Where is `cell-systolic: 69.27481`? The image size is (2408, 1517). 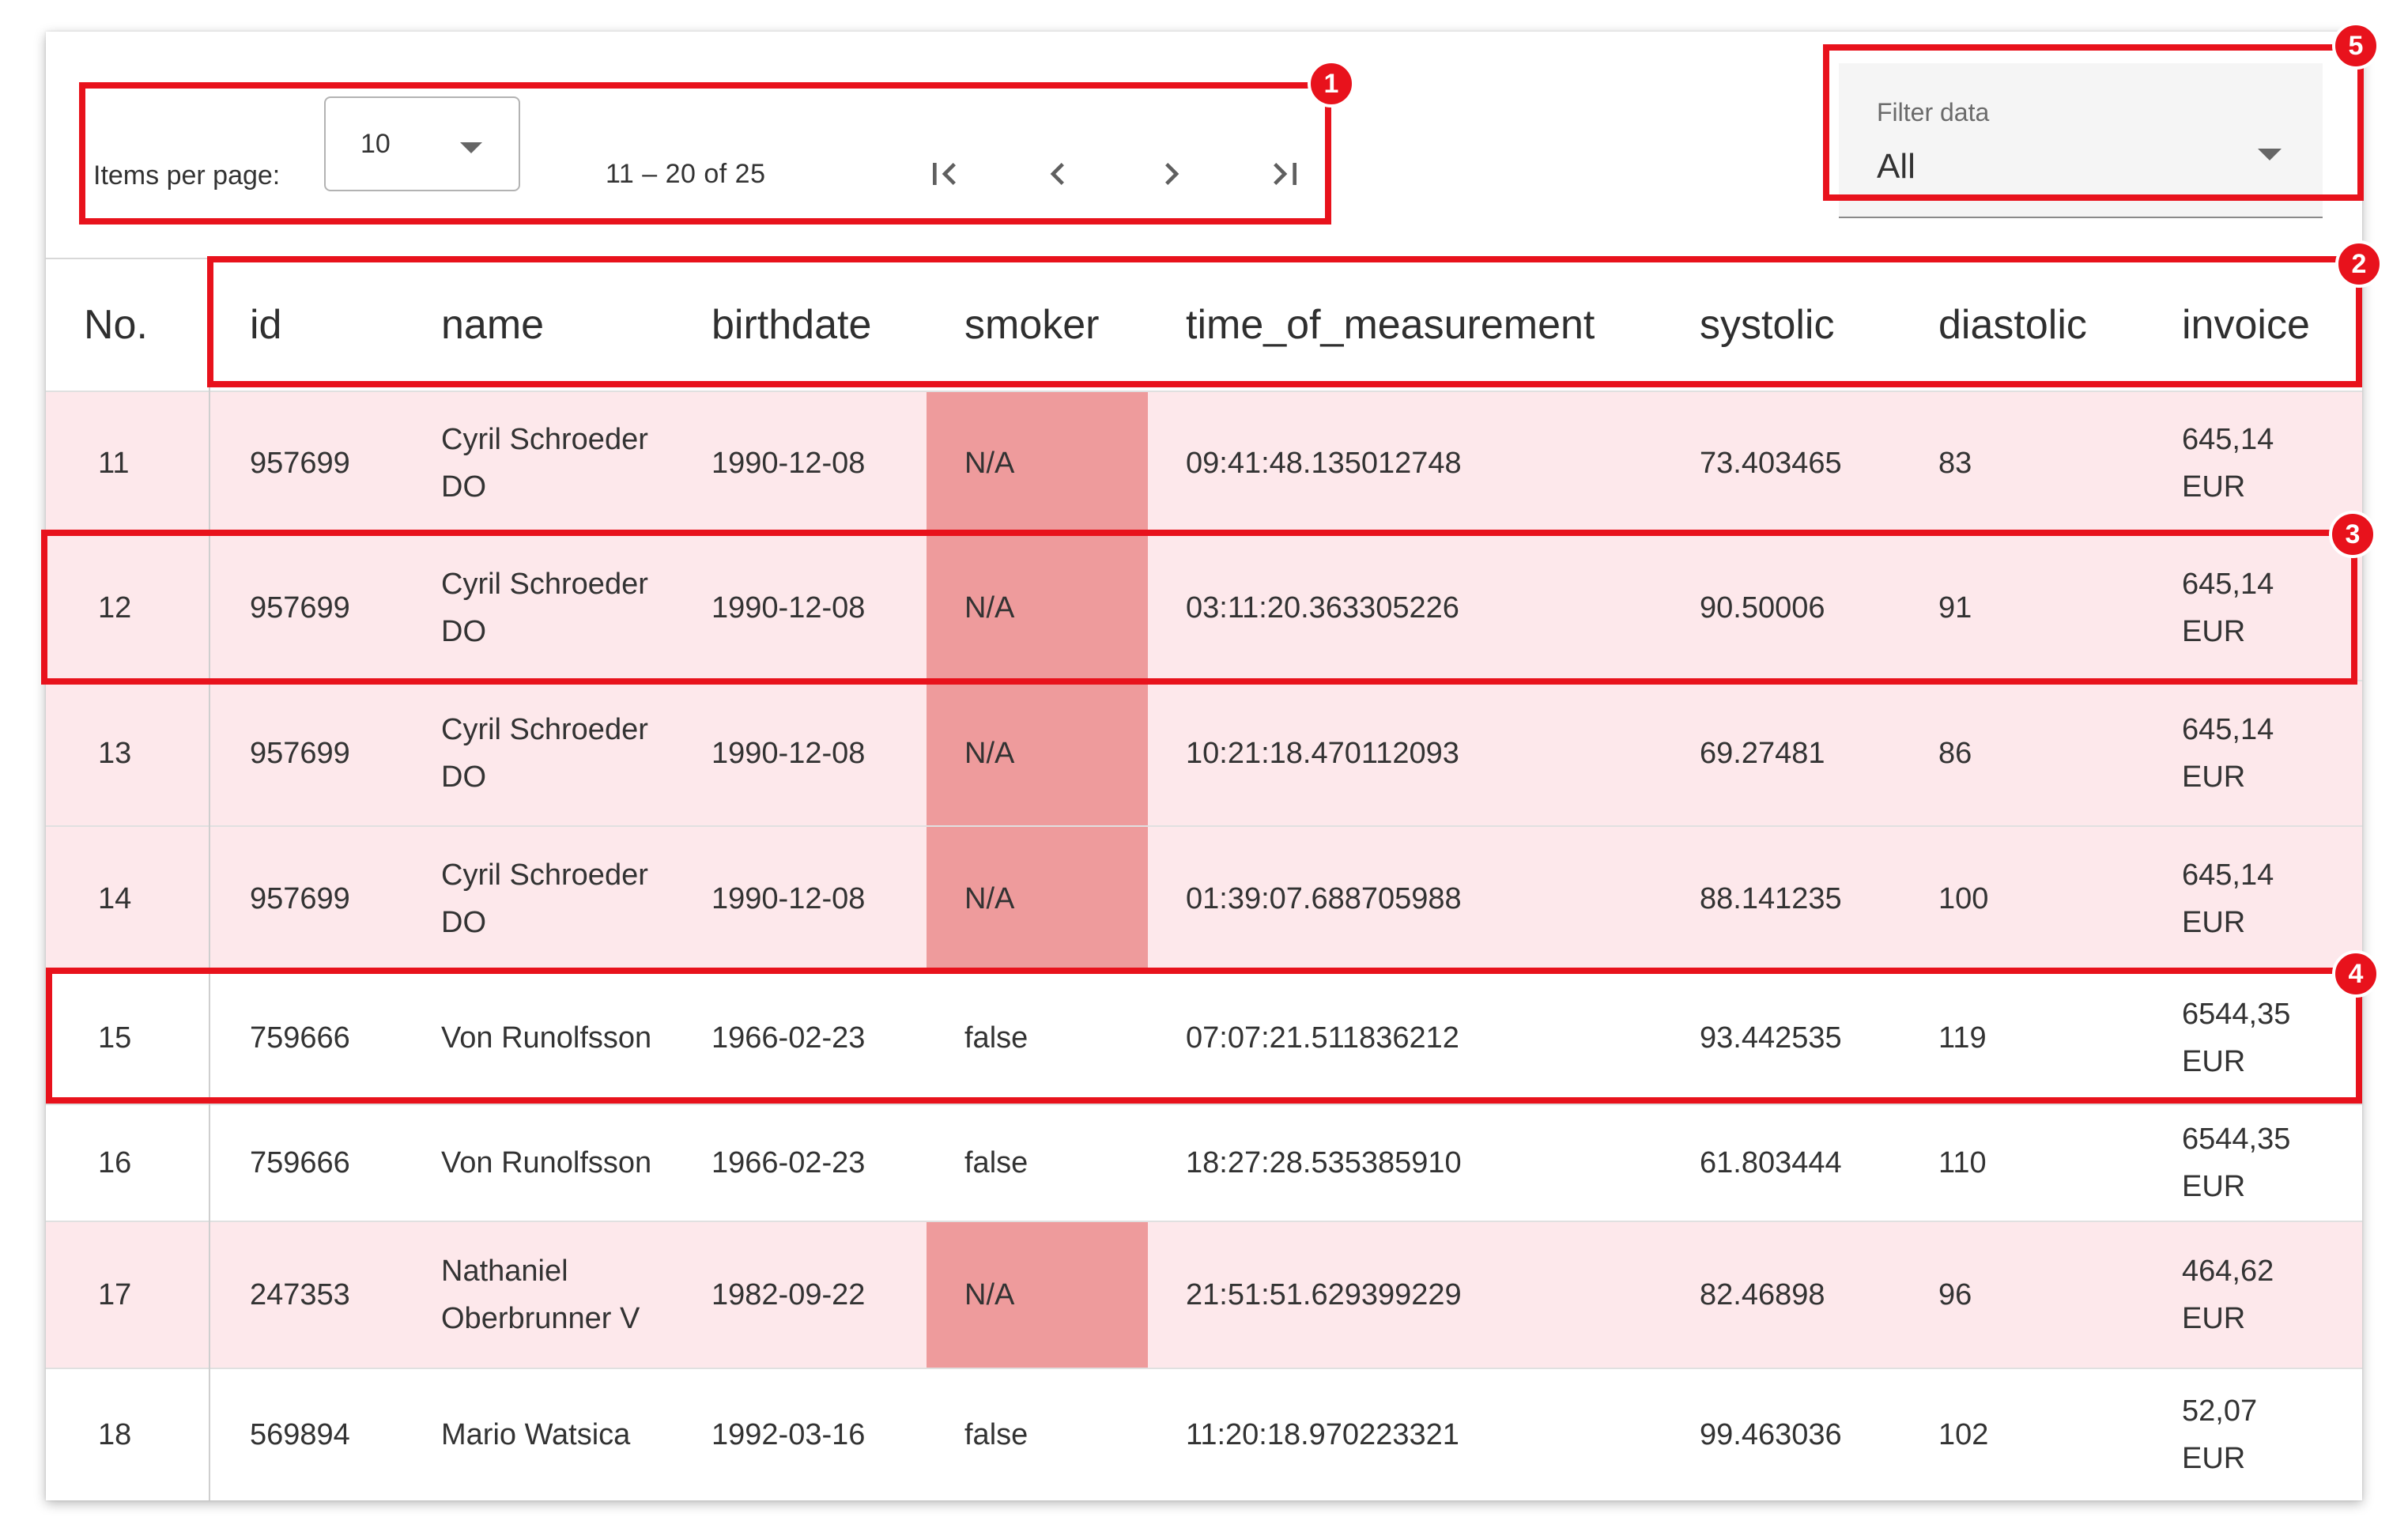 cell-systolic: 69.27481 is located at coordinates (1762, 753).